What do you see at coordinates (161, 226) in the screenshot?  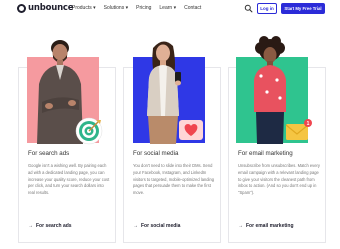 I see `card-link-label: For social media` at bounding box center [161, 226].